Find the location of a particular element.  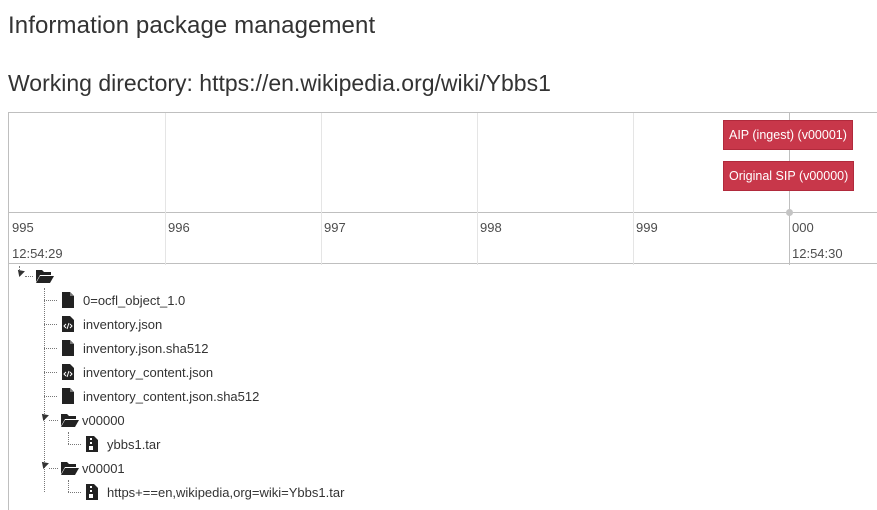

page-title: Information package management is located at coordinates (192, 25).